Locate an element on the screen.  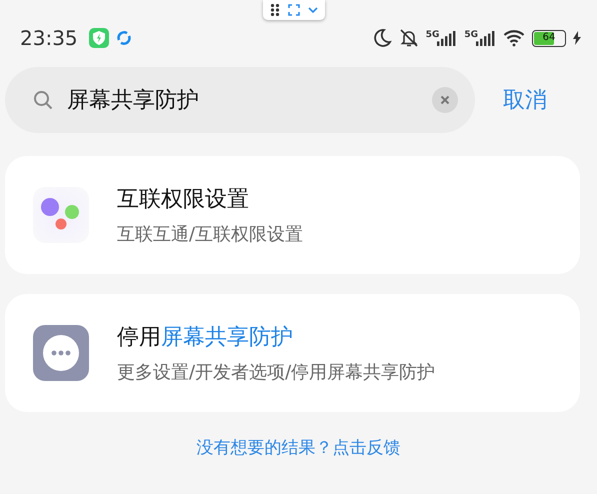
more-icon is located at coordinates (61, 353).